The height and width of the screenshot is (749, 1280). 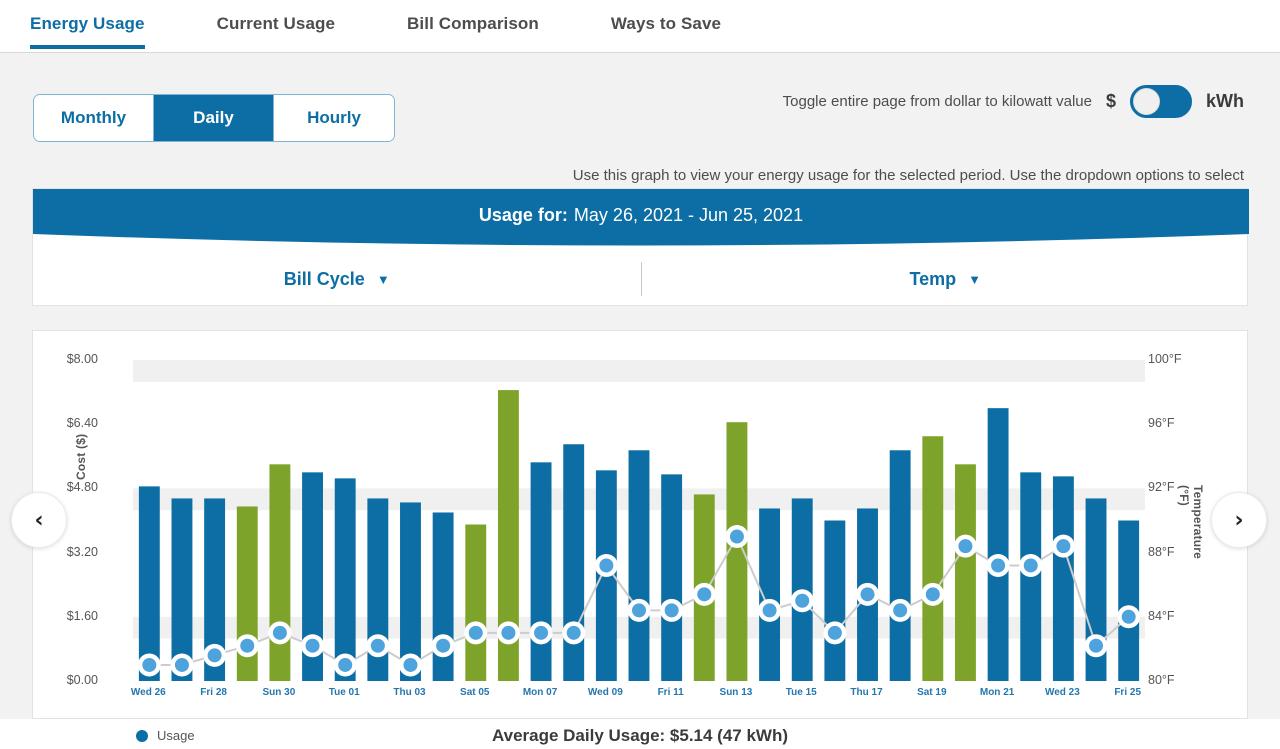 What do you see at coordinates (736, 692) in the screenshot?
I see `x-axis-tick: Sun 13` at bounding box center [736, 692].